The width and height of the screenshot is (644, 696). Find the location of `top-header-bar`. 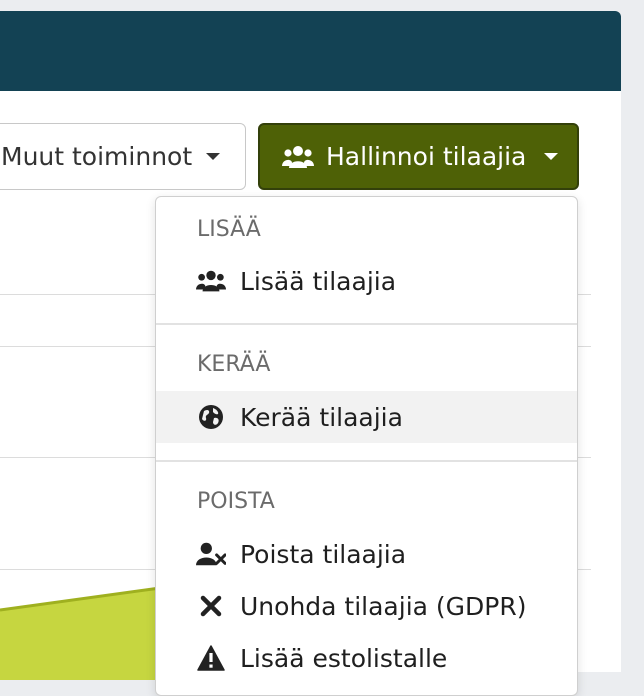

top-header-bar is located at coordinates (310, 51).